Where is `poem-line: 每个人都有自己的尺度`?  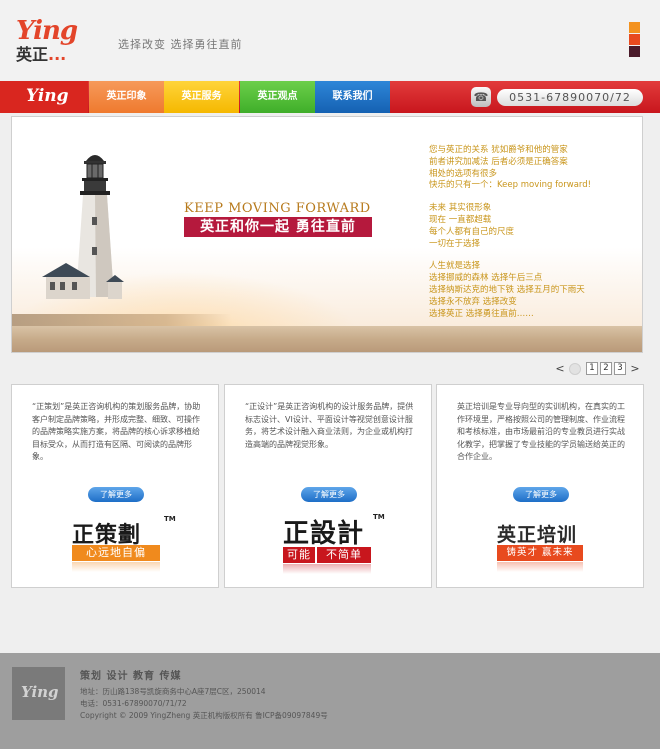 poem-line: 每个人都有自己的尺度 is located at coordinates (472, 231).